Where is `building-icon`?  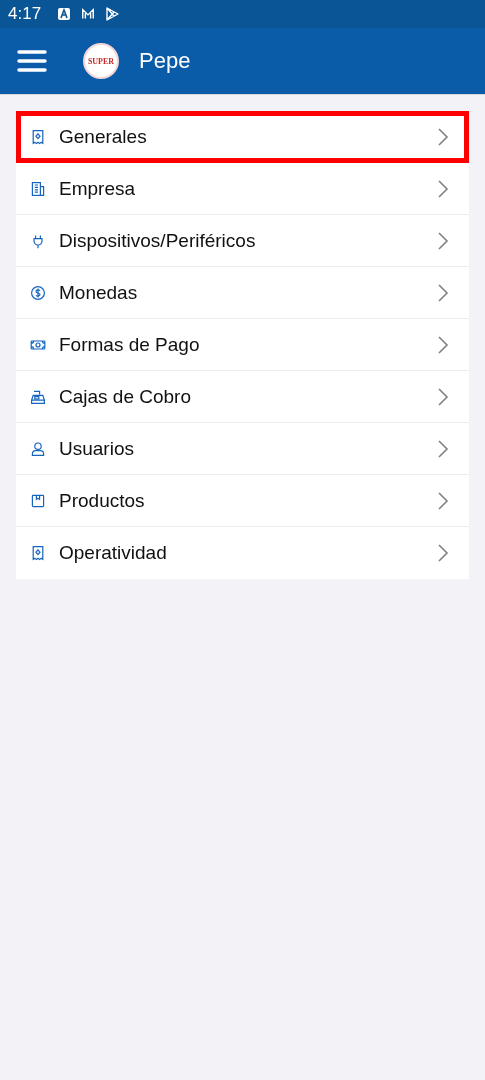
building-icon is located at coordinates (38, 188).